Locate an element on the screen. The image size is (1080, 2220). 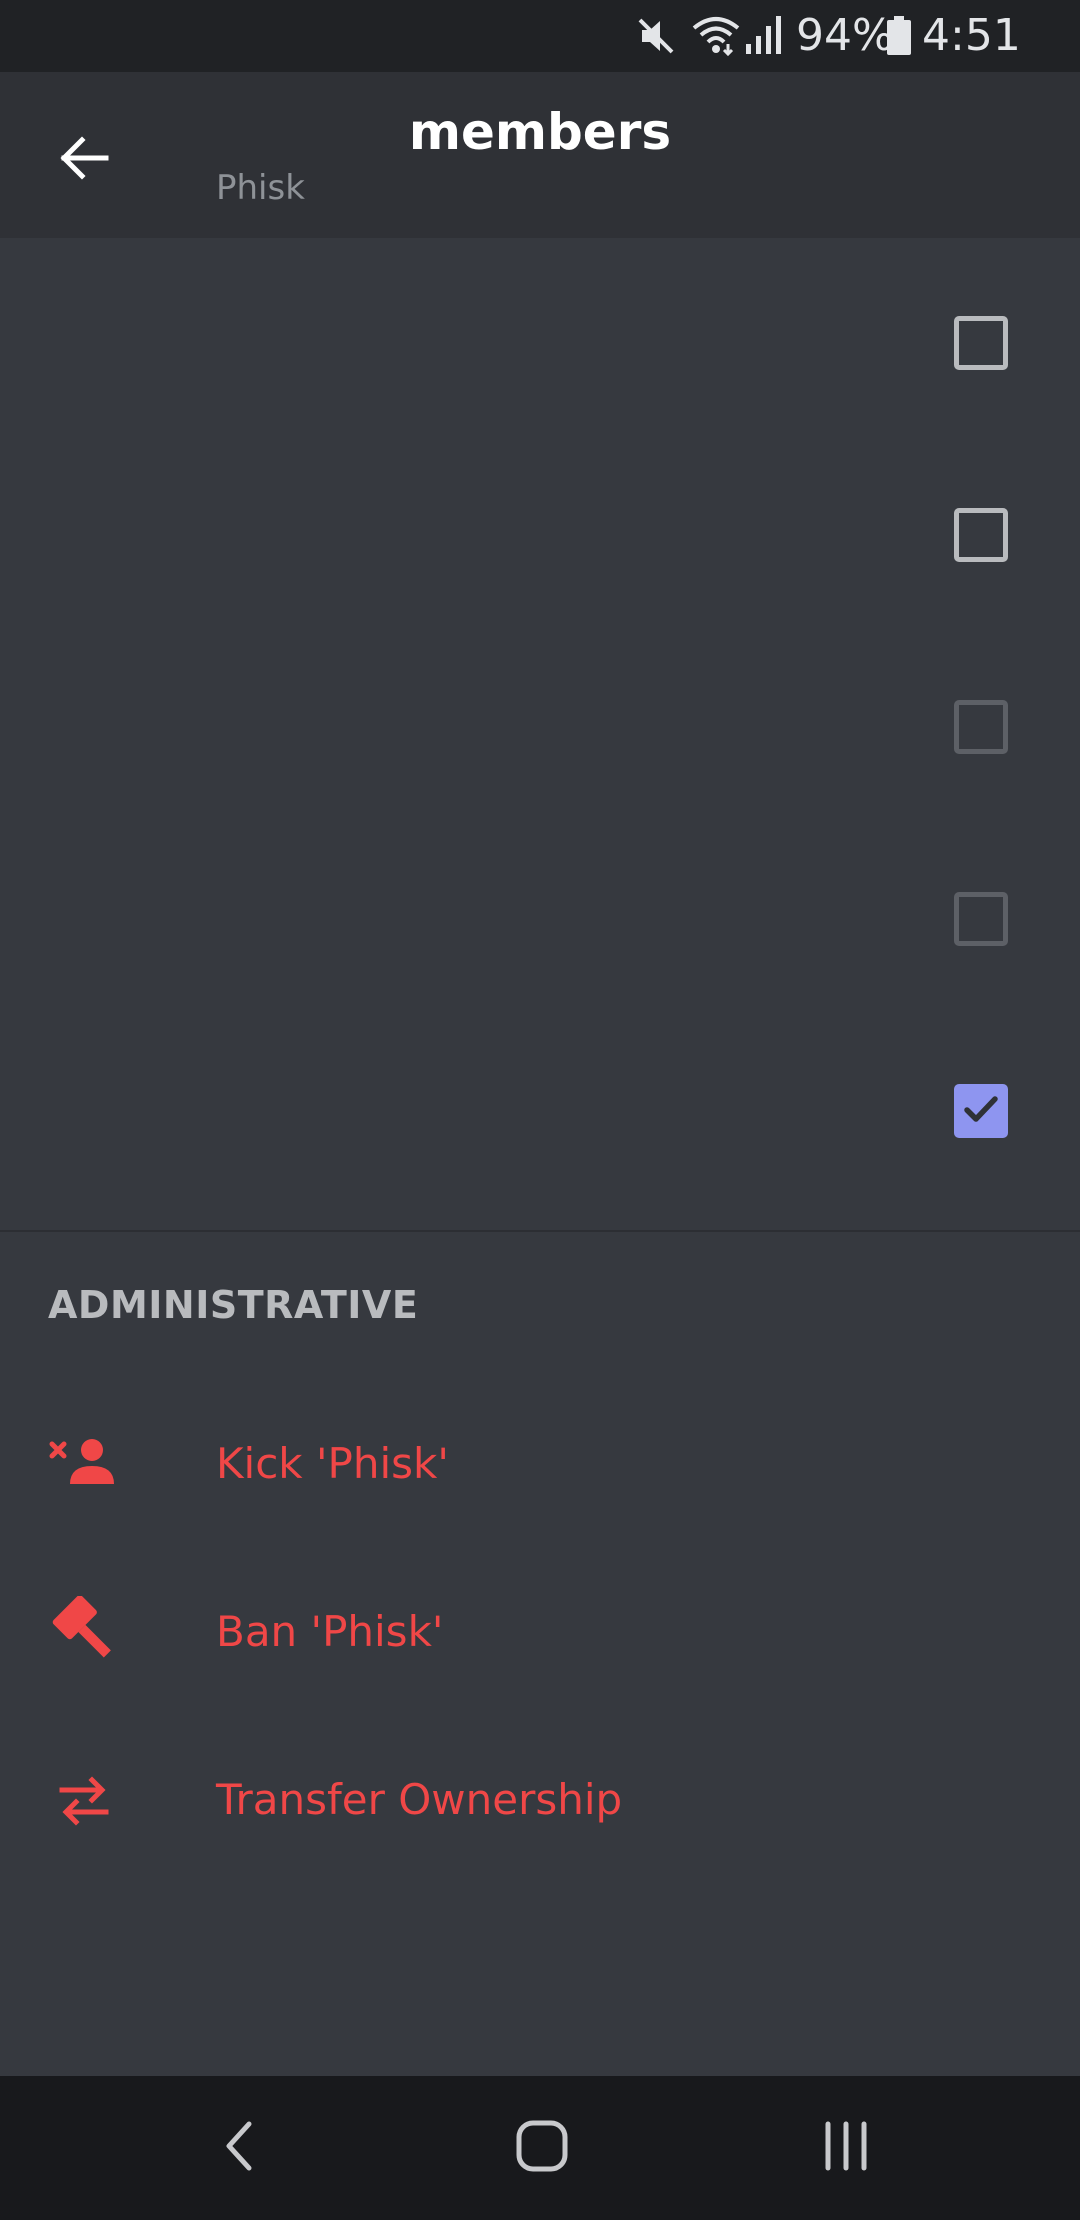
nav-home-button is located at coordinates (542, 2148).